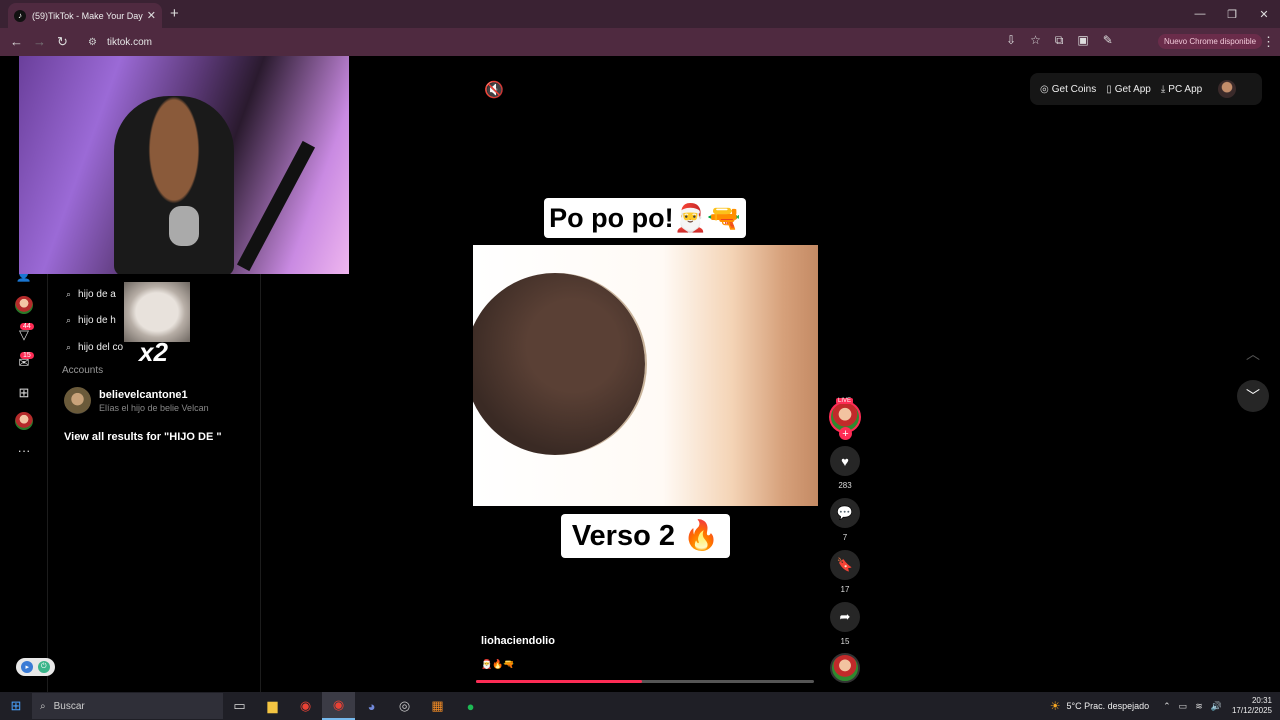  Describe the element at coordinates (1261, 700) in the screenshot. I see `clock-time: 20:31` at that location.